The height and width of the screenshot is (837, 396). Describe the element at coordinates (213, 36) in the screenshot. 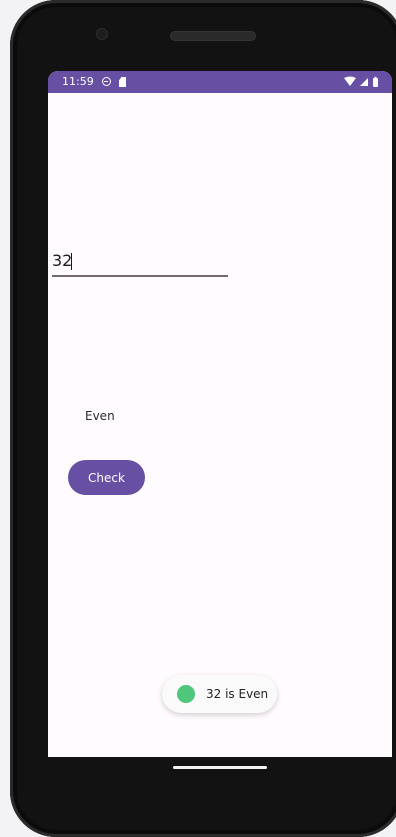

I see `earpiece-speaker` at that location.